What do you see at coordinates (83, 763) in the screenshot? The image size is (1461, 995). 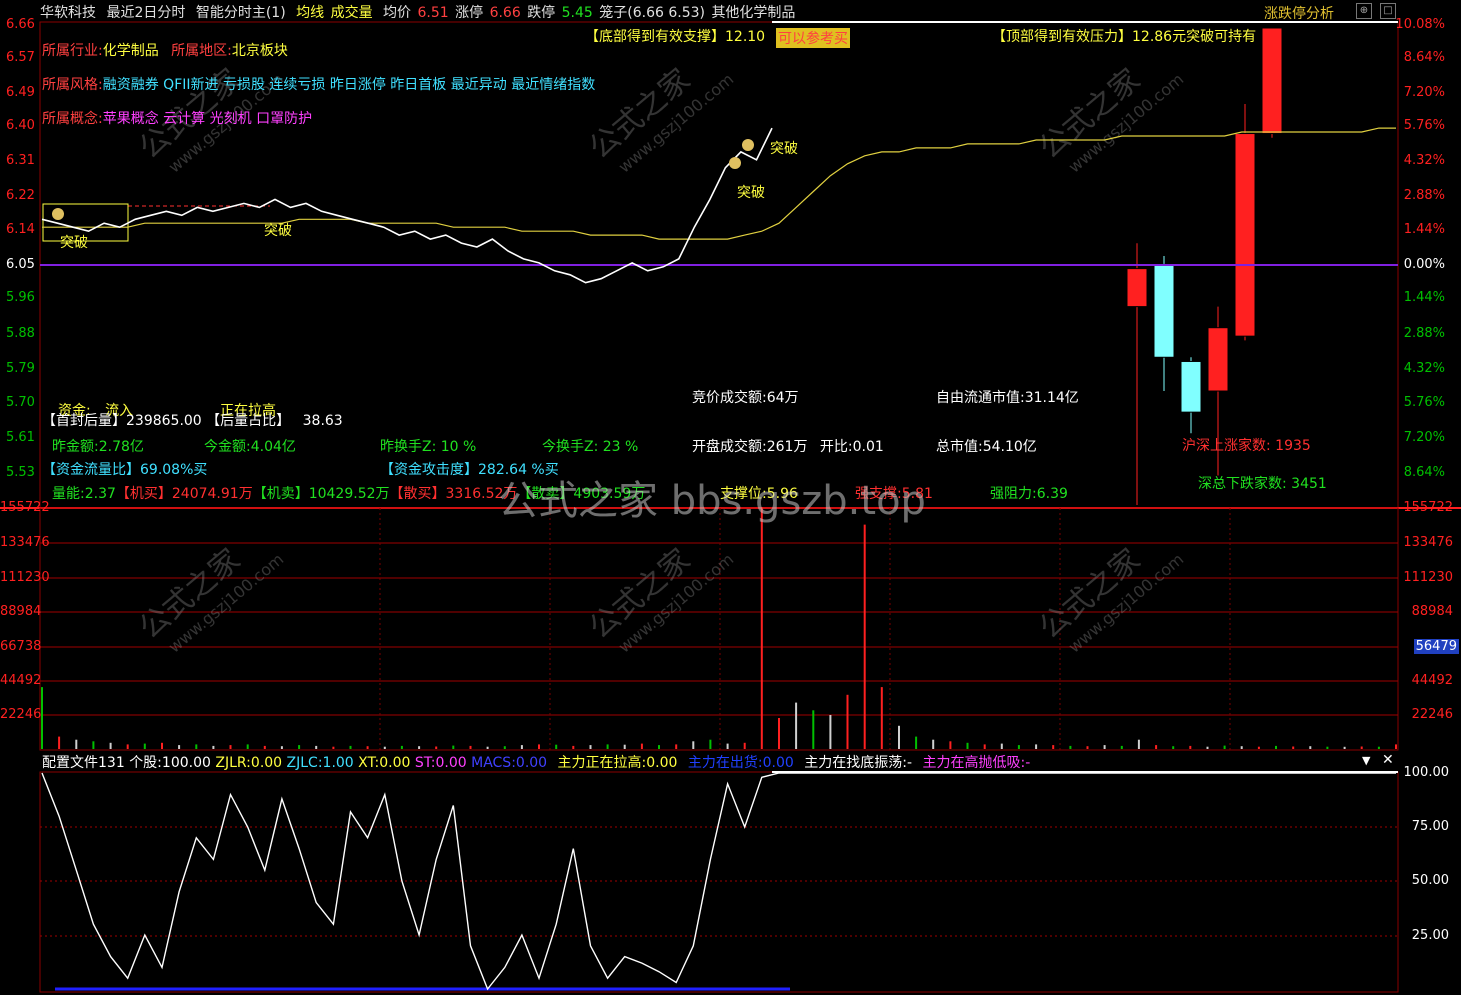 I see `config-label: 配置文件131` at bounding box center [83, 763].